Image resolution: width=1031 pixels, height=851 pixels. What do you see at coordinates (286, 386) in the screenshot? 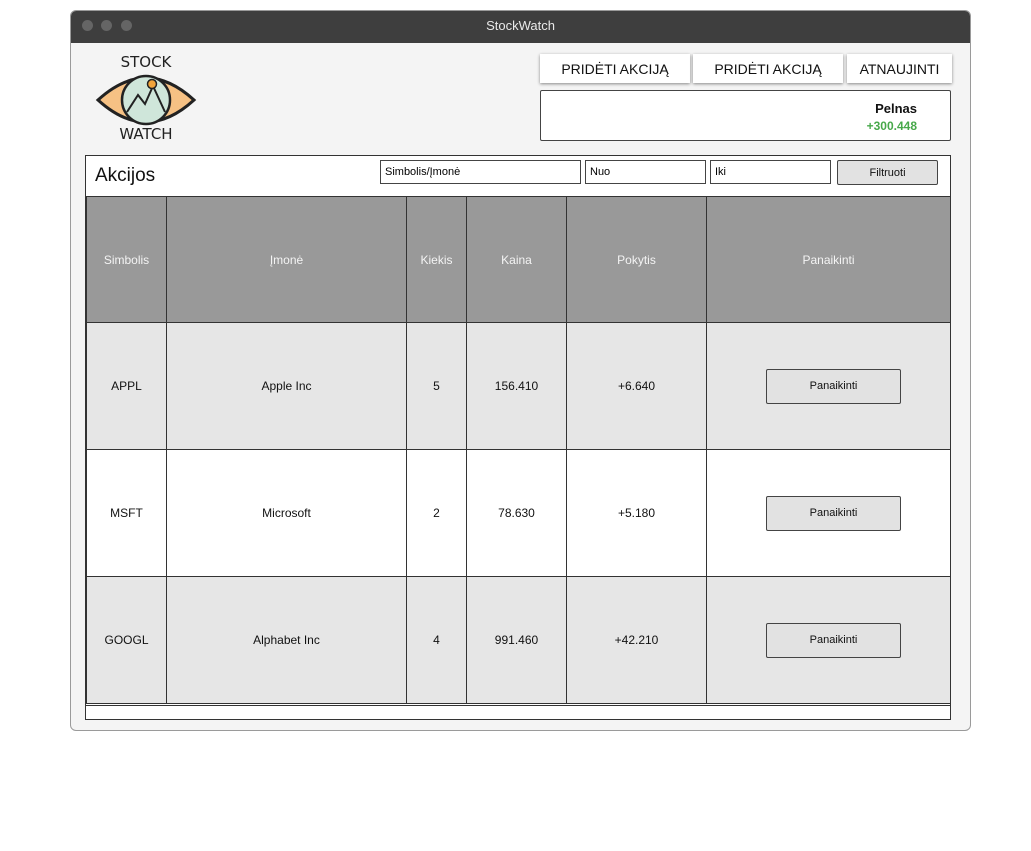
I see `cell-company: Apple Inc` at bounding box center [286, 386].